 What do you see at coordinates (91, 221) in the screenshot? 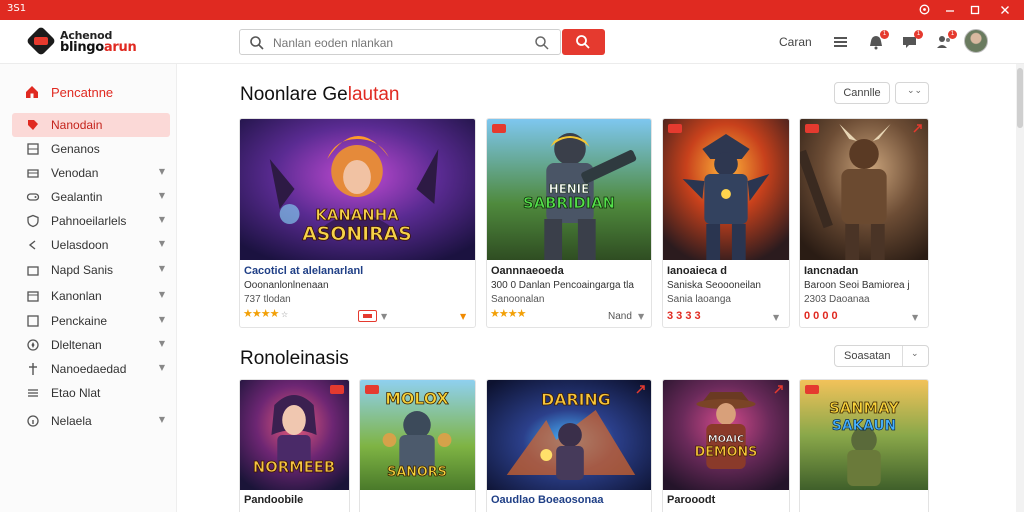
I see `sidebar-item-4: Pahnoeilarlels ▼` at bounding box center [91, 221].